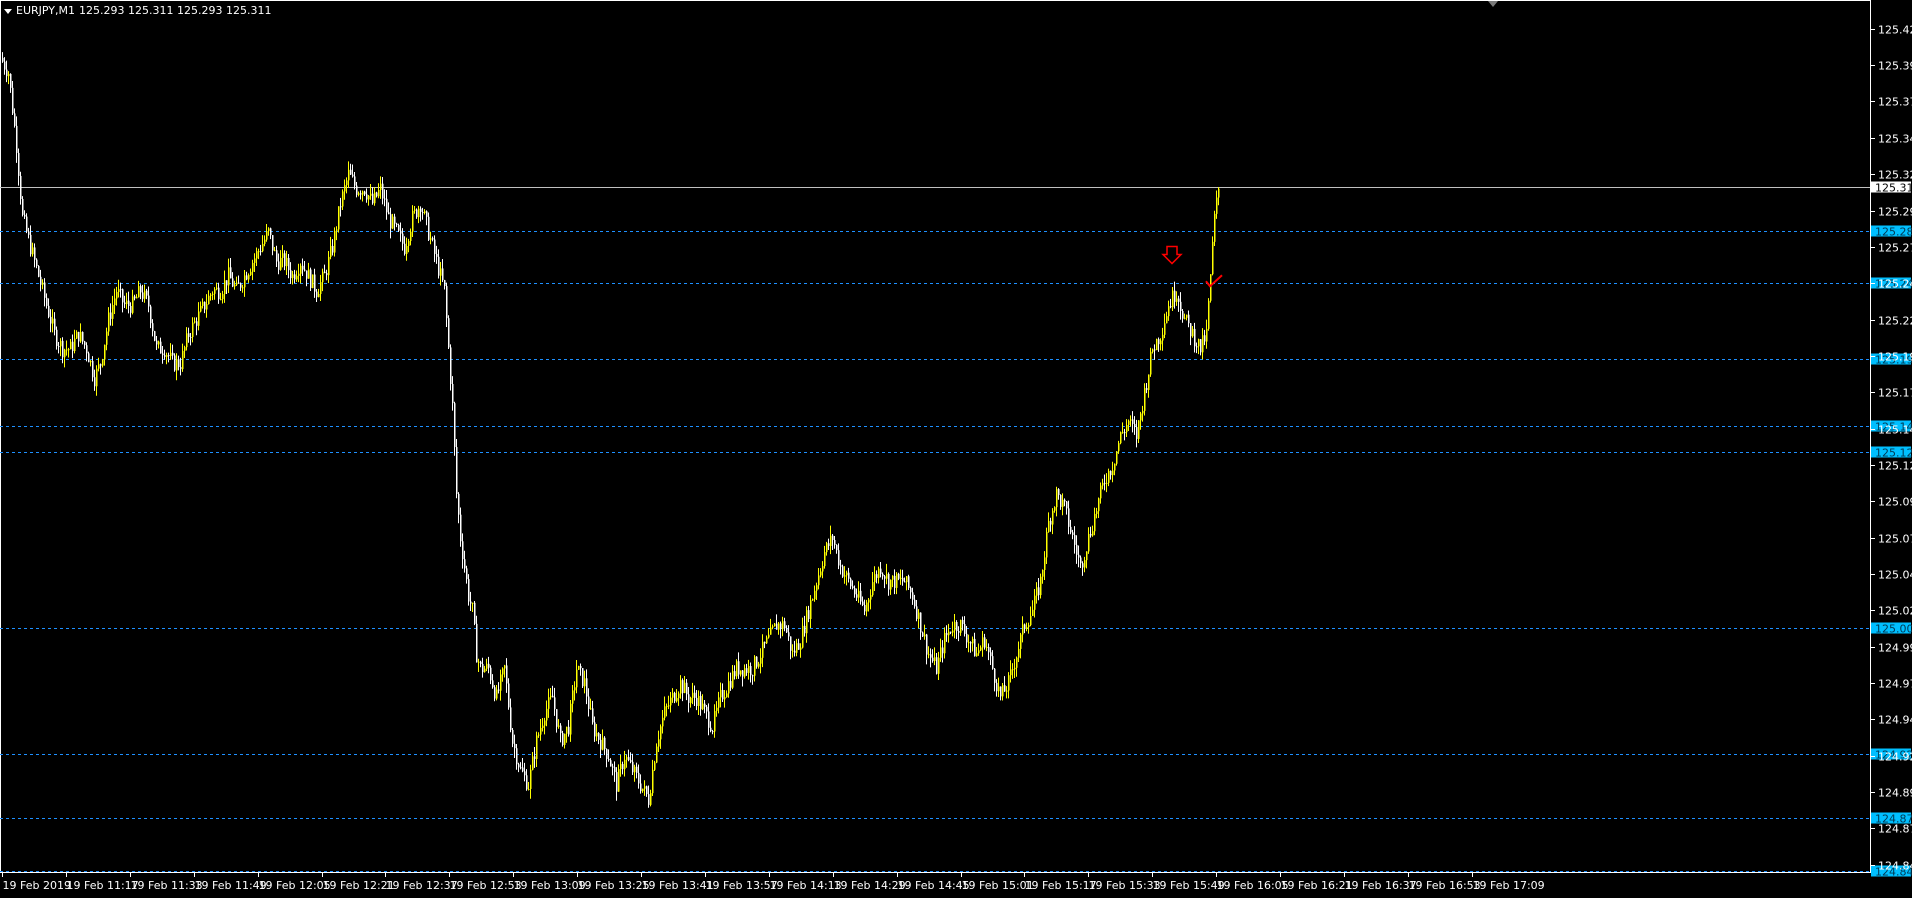 The image size is (1912, 898). I want to click on chevron-down-icon, so click(8, 11).